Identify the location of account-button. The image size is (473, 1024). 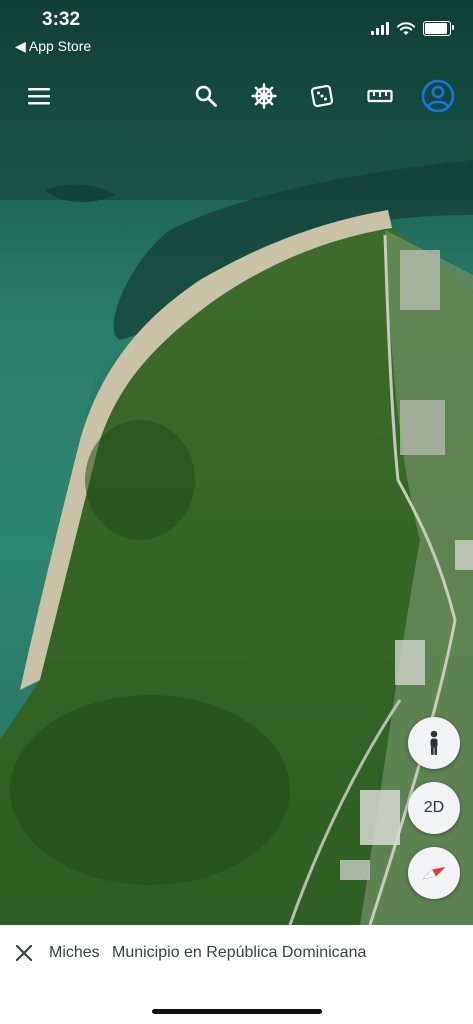
(438, 96).